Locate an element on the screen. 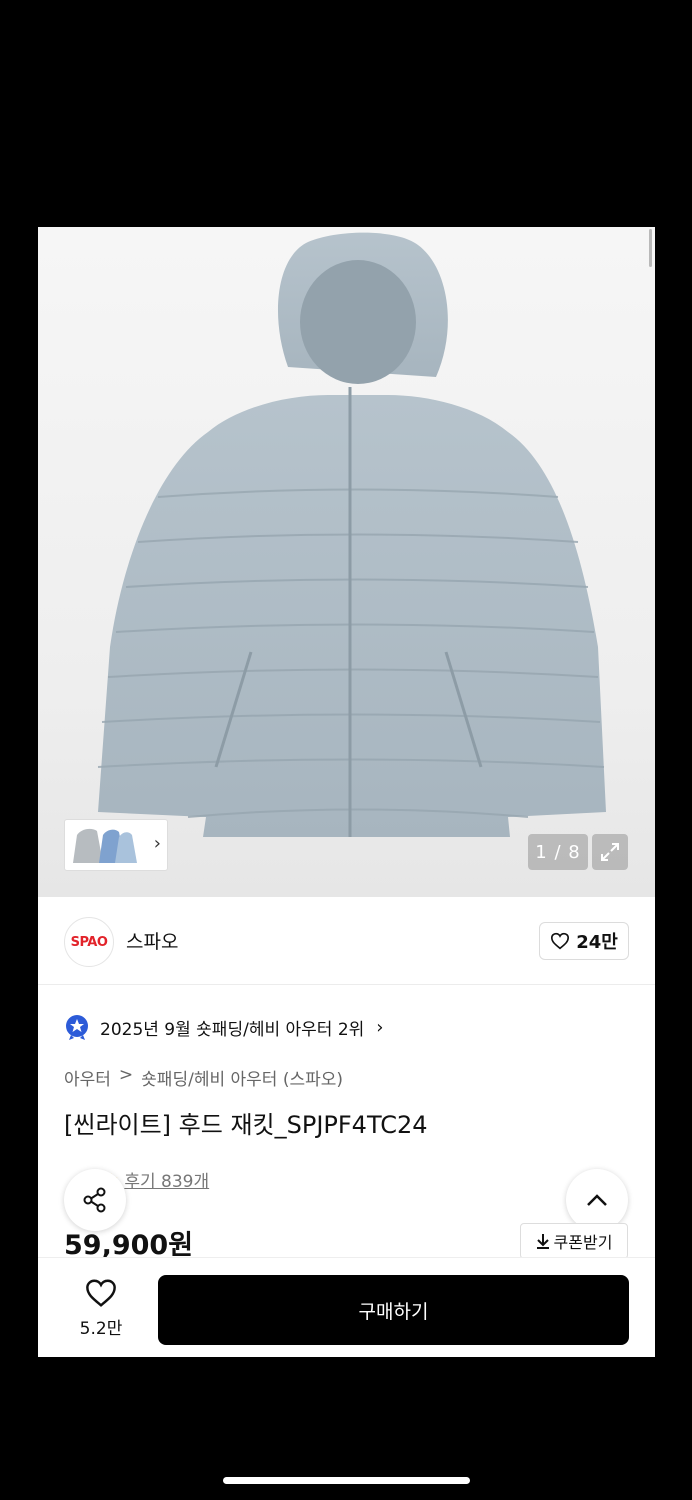 The height and width of the screenshot is (1500, 692). breadcrumb-item: 아우터 is located at coordinates (87, 1077).